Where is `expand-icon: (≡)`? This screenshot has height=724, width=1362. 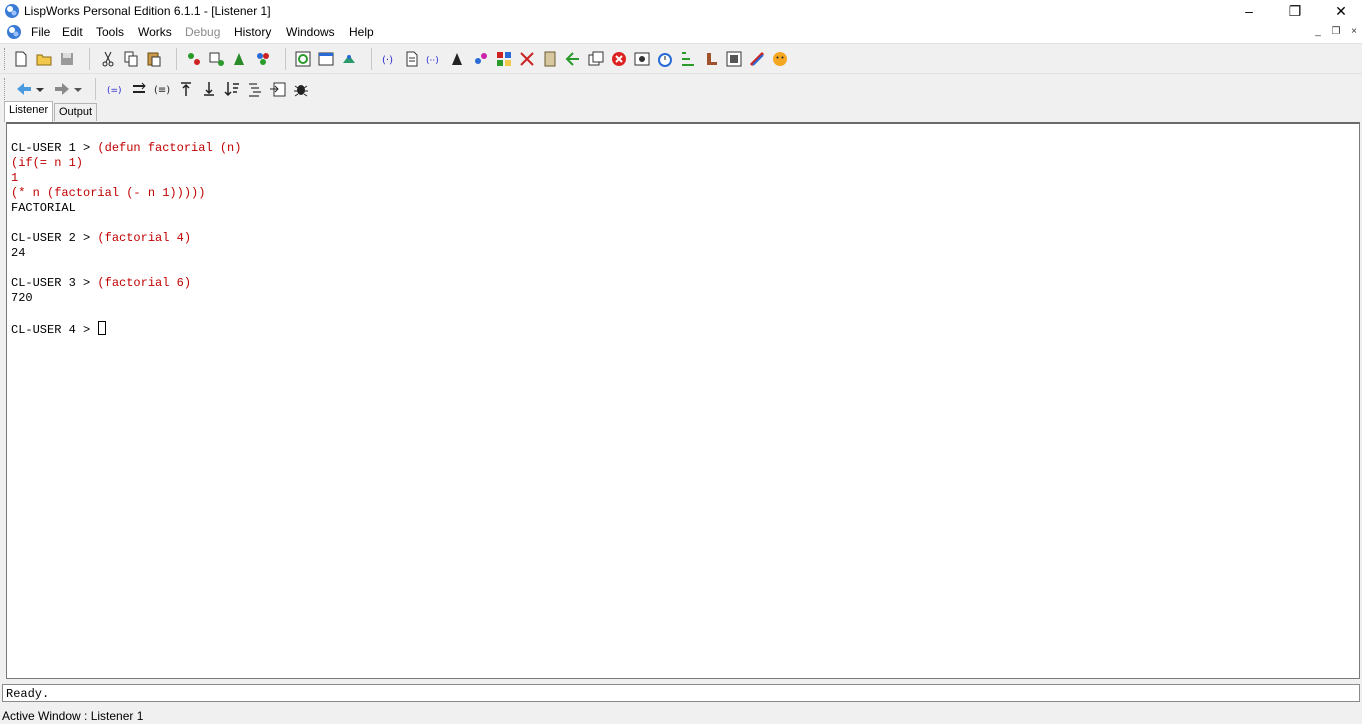 expand-icon: (≡) is located at coordinates (162, 89).